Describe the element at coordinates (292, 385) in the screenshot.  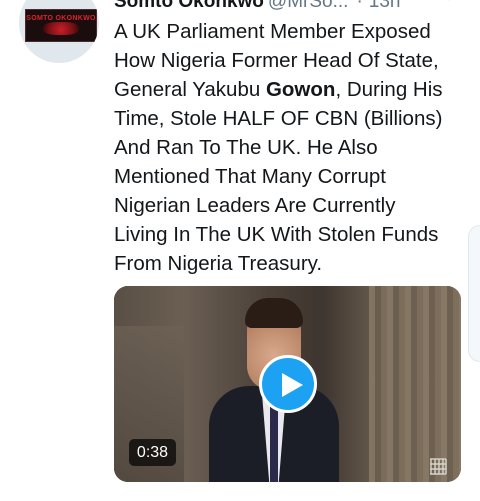
I see `play-icon` at that location.